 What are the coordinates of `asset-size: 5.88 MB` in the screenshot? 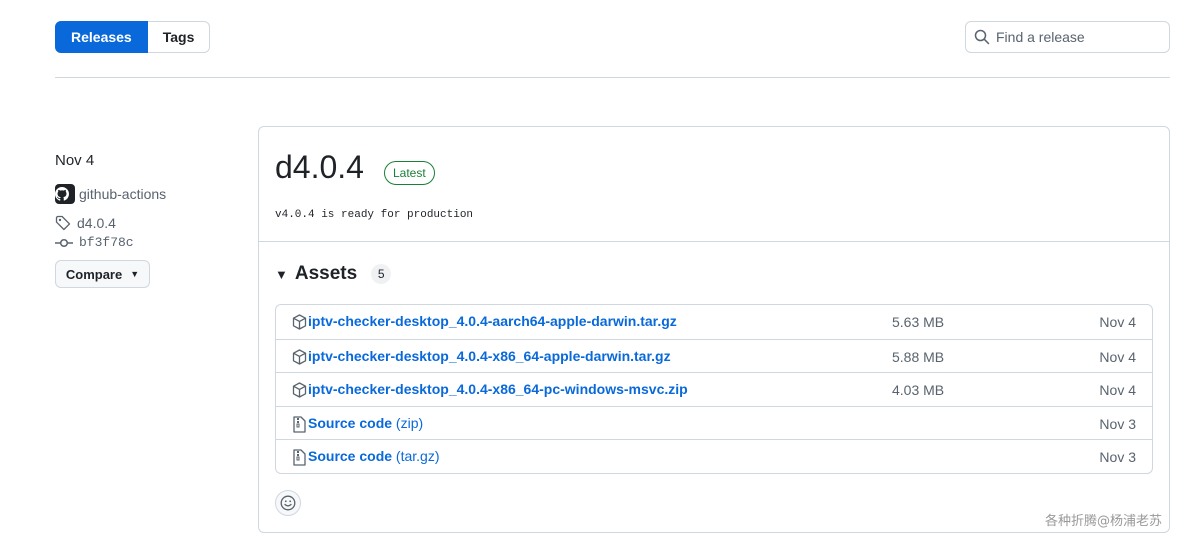 It's located at (918, 356).